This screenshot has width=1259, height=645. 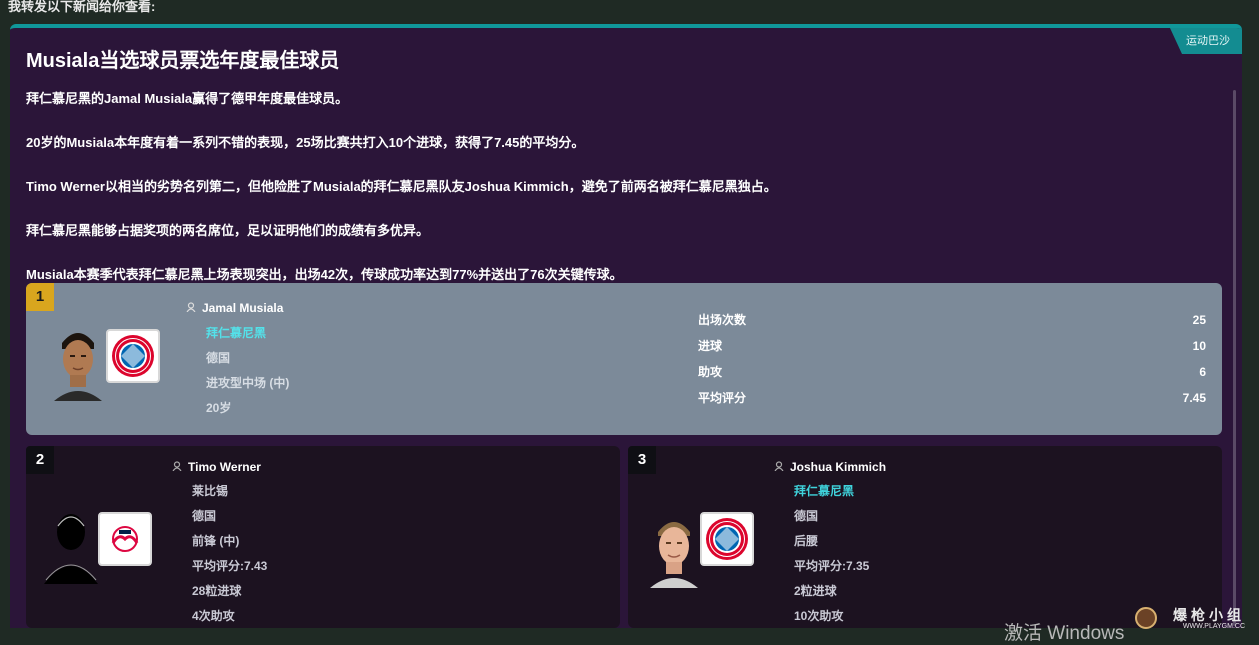 I want to click on source-tag: 运动巴沙, so click(x=1206, y=41).